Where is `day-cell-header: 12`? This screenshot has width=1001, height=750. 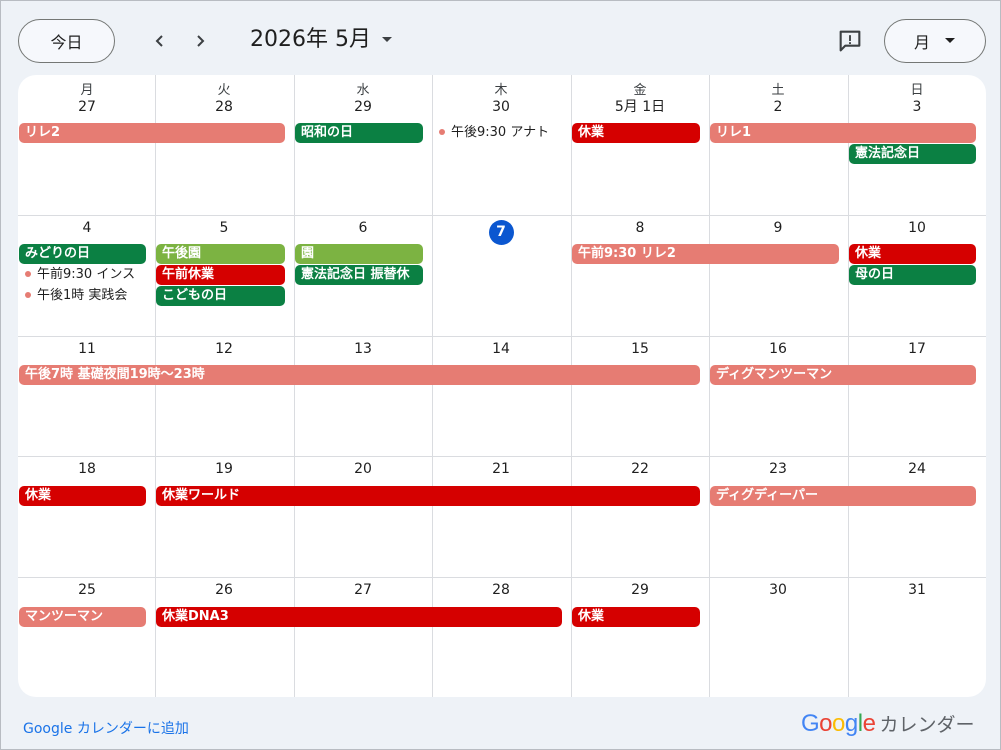
day-cell-header: 12 is located at coordinates (224, 349).